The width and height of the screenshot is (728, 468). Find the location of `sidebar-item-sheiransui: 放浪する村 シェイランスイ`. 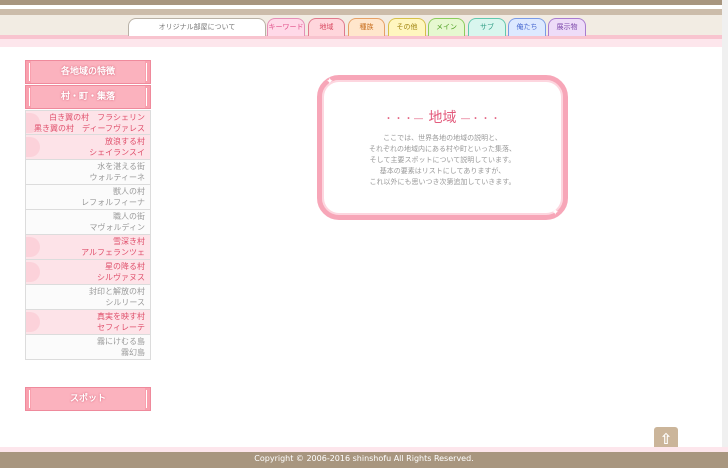

sidebar-item-sheiransui: 放浪する村 シェイランスイ is located at coordinates (88, 147).